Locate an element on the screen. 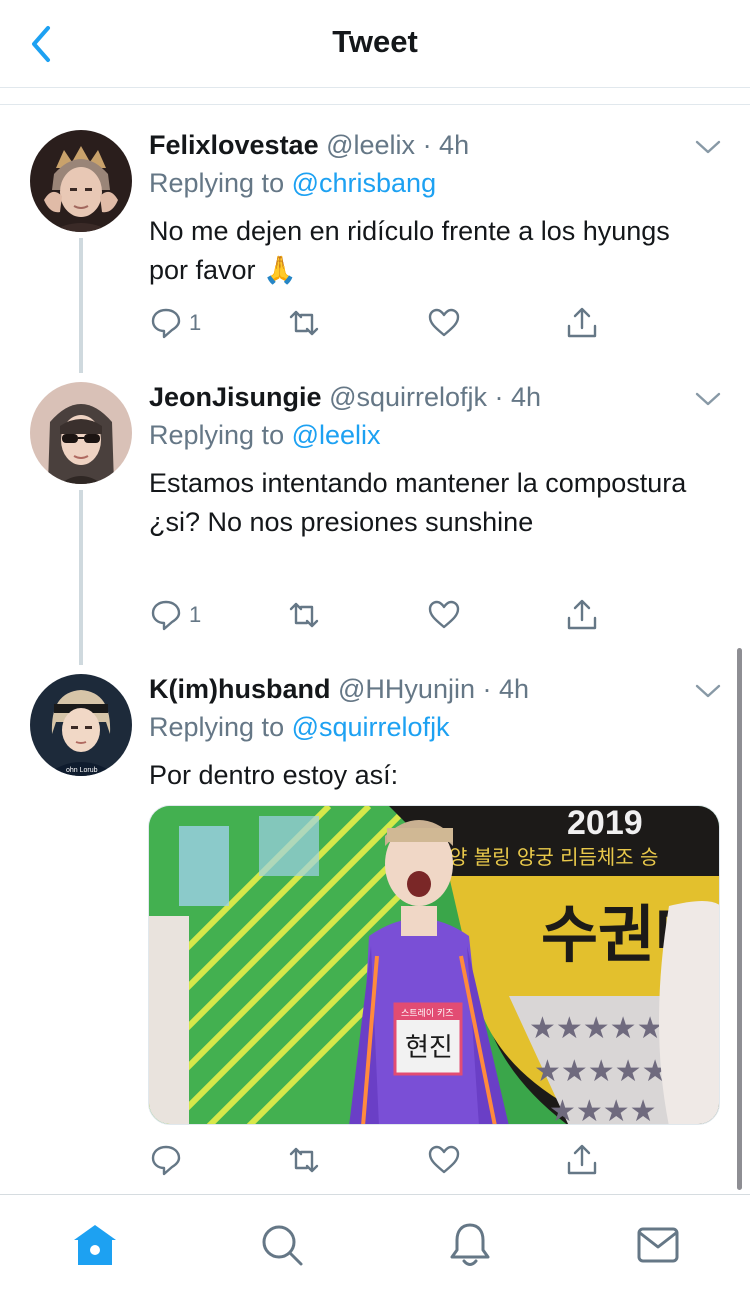 The width and height of the screenshot is (750, 1294). name-tag-small: 스트레이 키즈 is located at coordinates (427, 1013).